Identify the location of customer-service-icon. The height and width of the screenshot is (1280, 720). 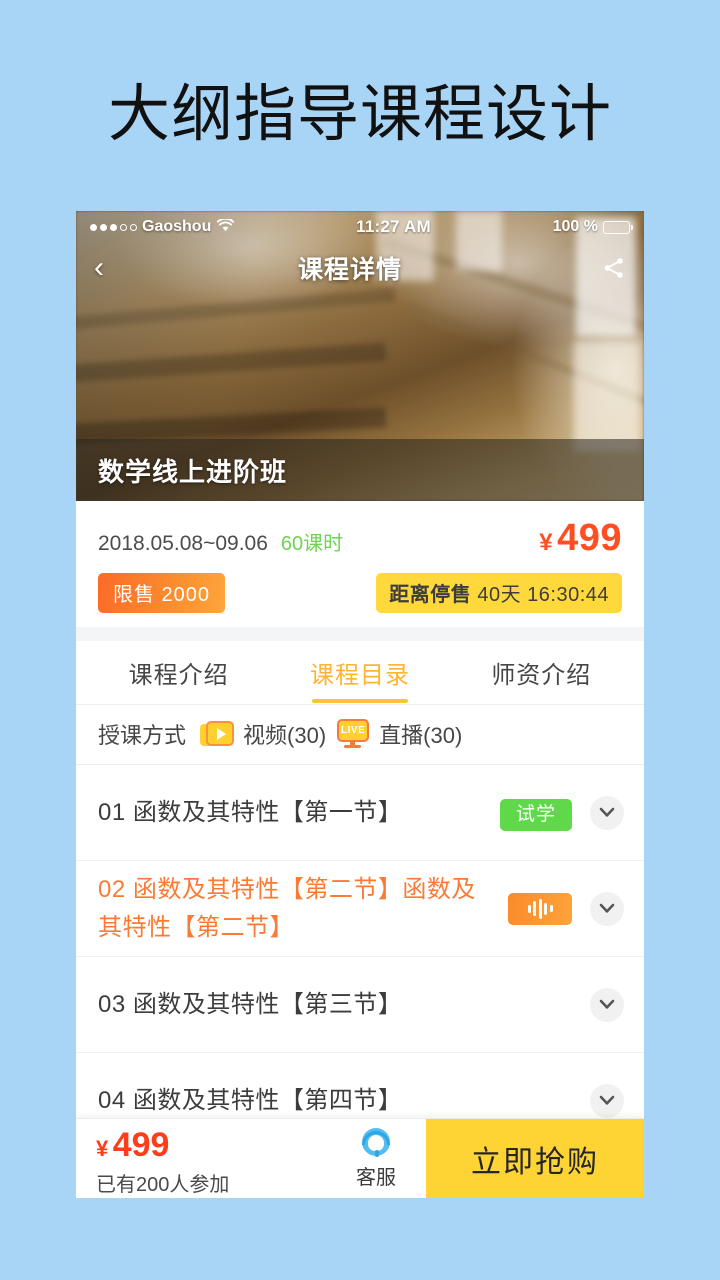
(376, 1143).